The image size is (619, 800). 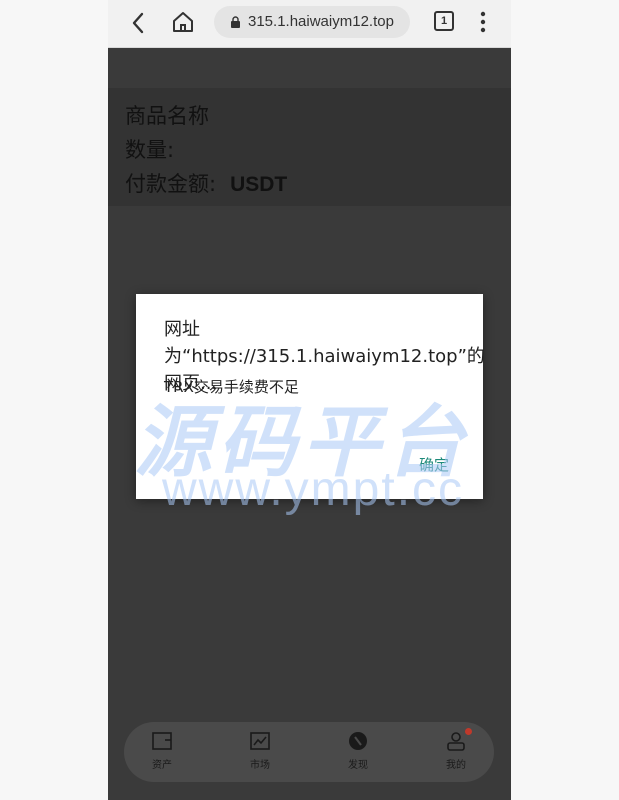 I want to click on dialog-message: TRX交易手续费不足, so click(x=231, y=387).